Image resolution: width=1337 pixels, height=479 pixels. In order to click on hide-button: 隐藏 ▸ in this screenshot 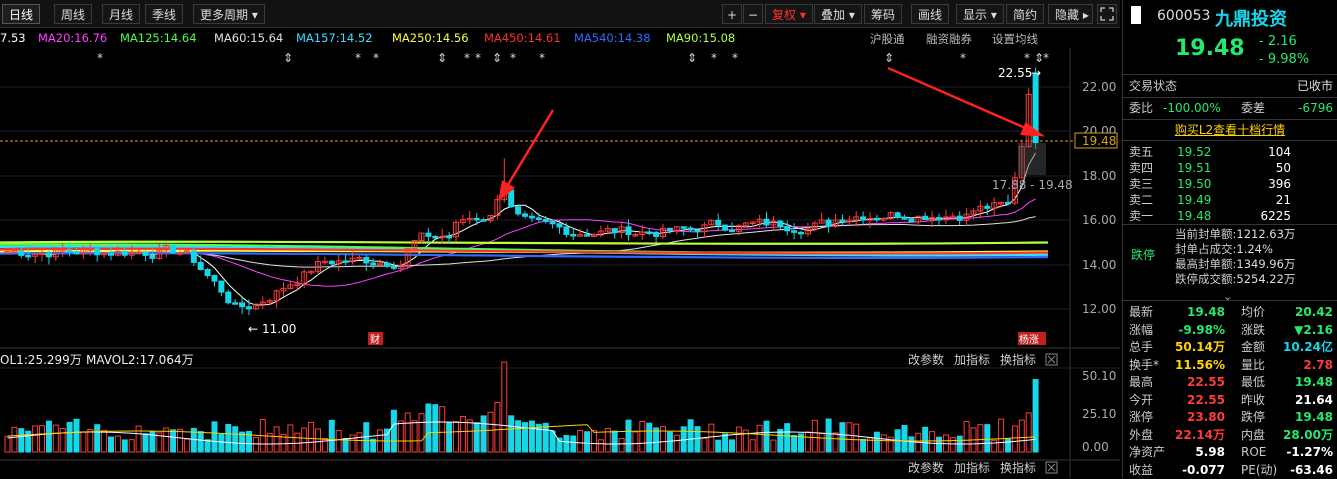, I will do `click(1070, 14)`.